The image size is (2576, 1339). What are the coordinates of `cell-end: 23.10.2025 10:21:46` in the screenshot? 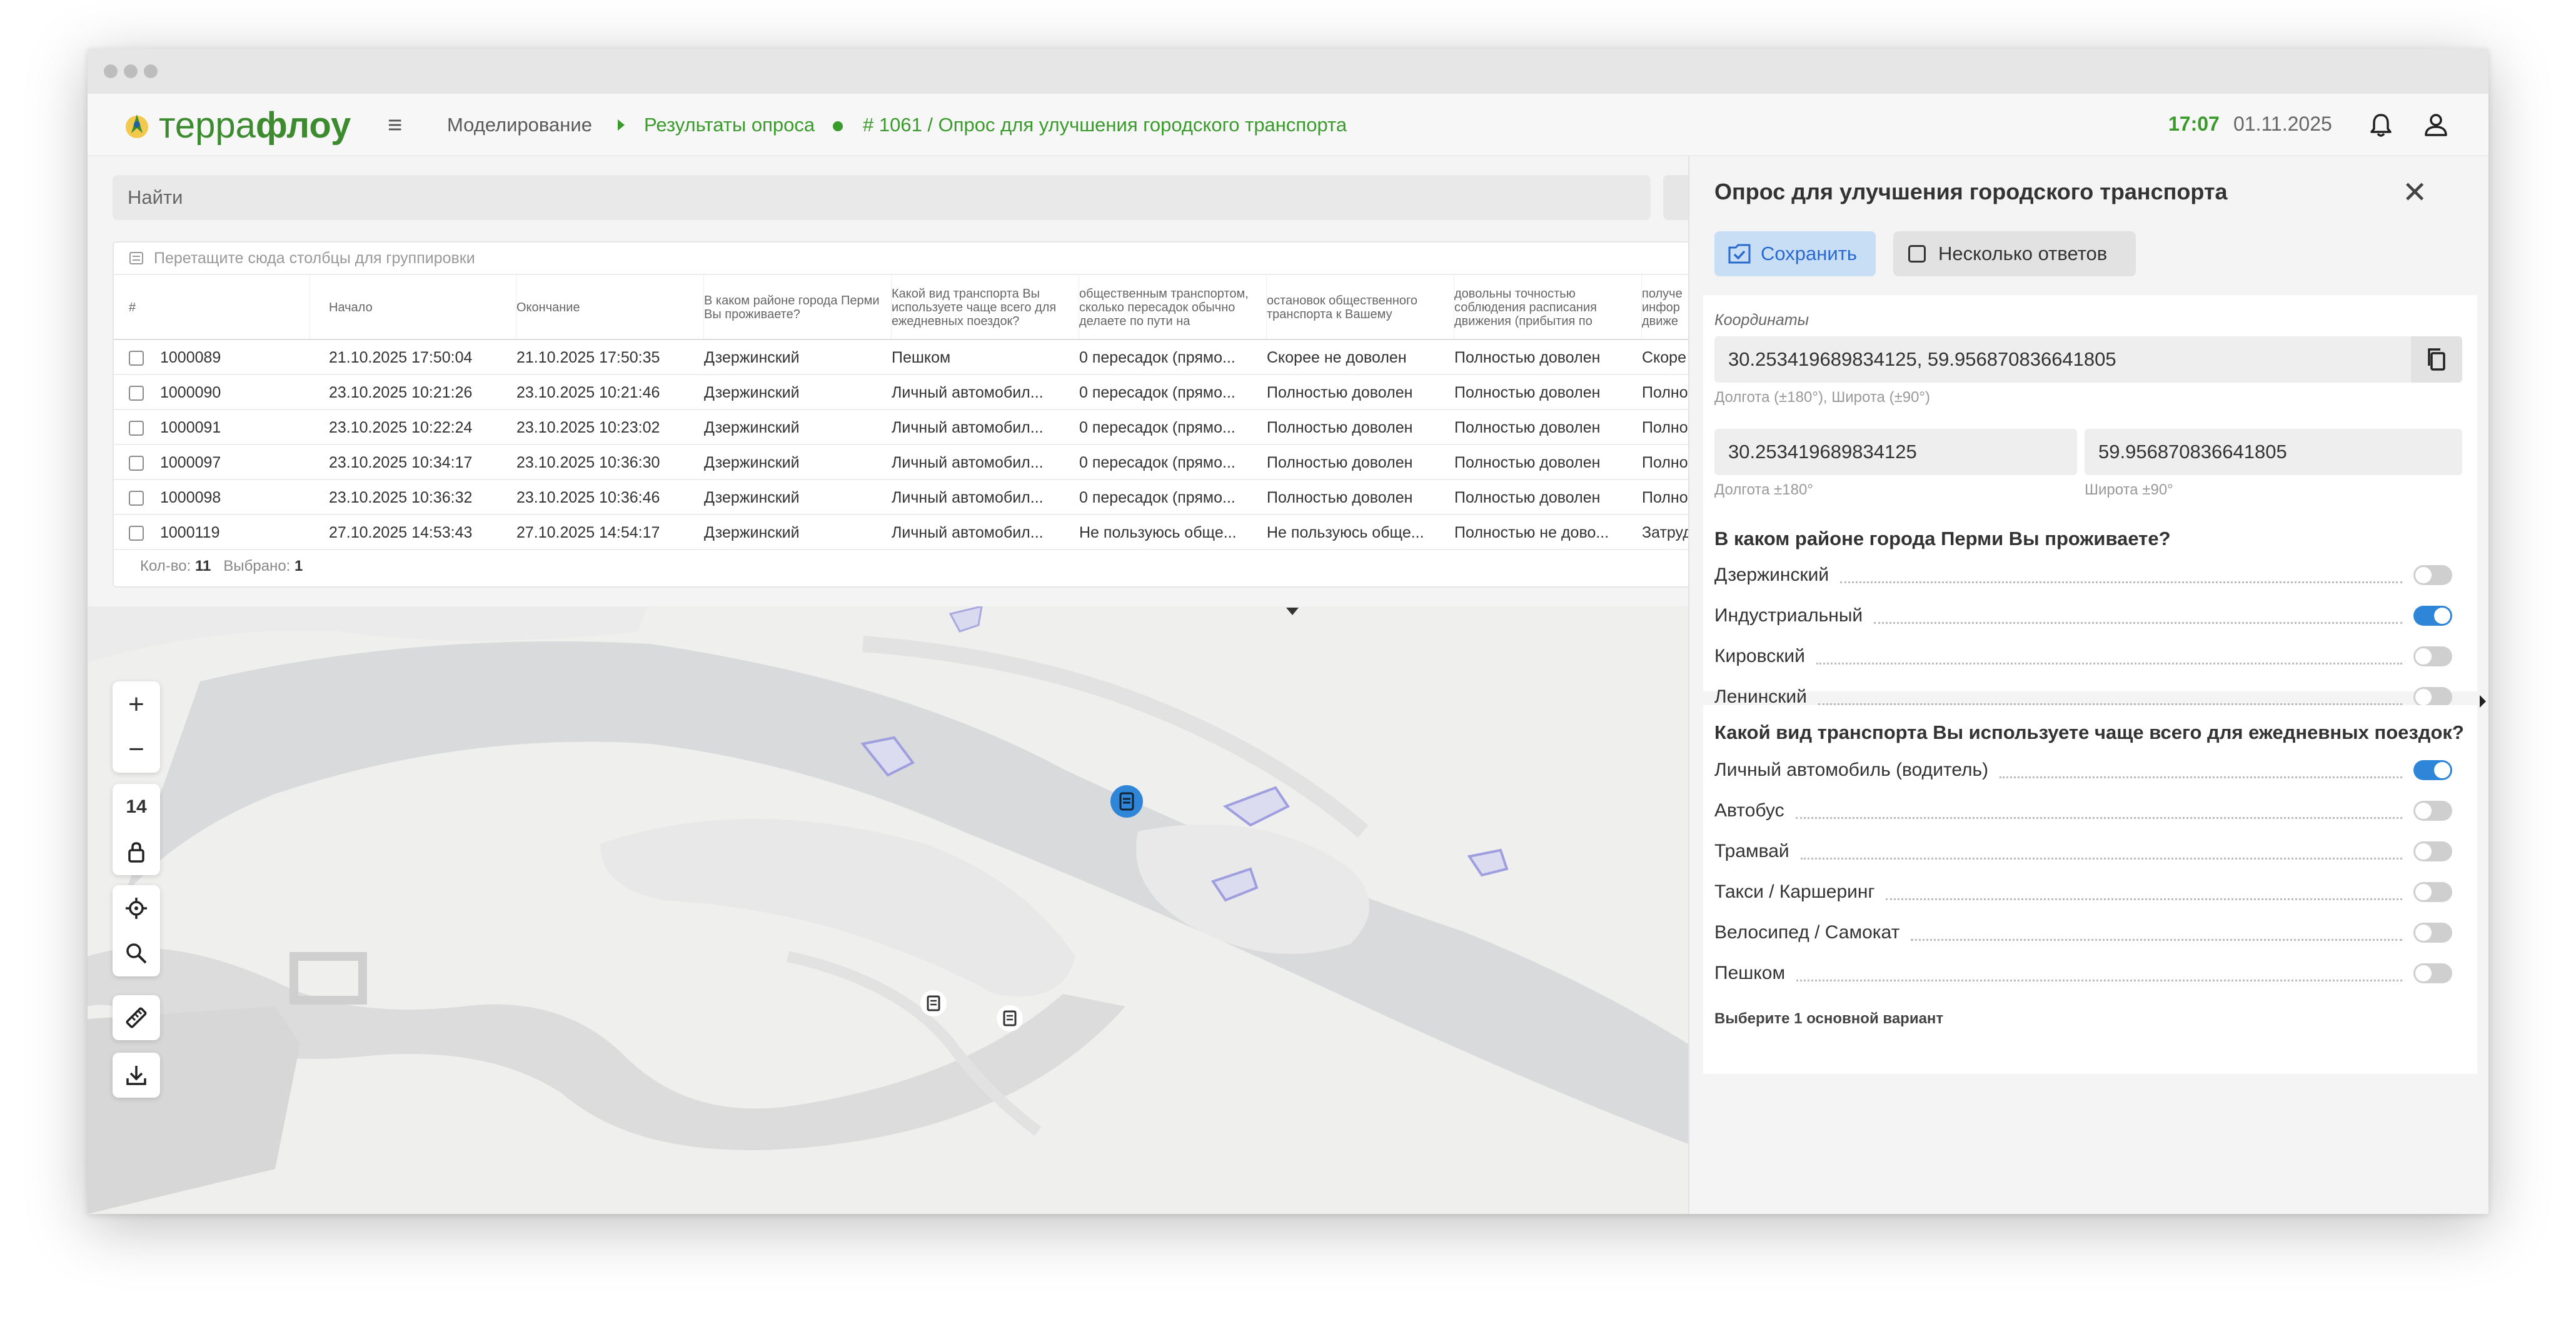 It's located at (588, 392).